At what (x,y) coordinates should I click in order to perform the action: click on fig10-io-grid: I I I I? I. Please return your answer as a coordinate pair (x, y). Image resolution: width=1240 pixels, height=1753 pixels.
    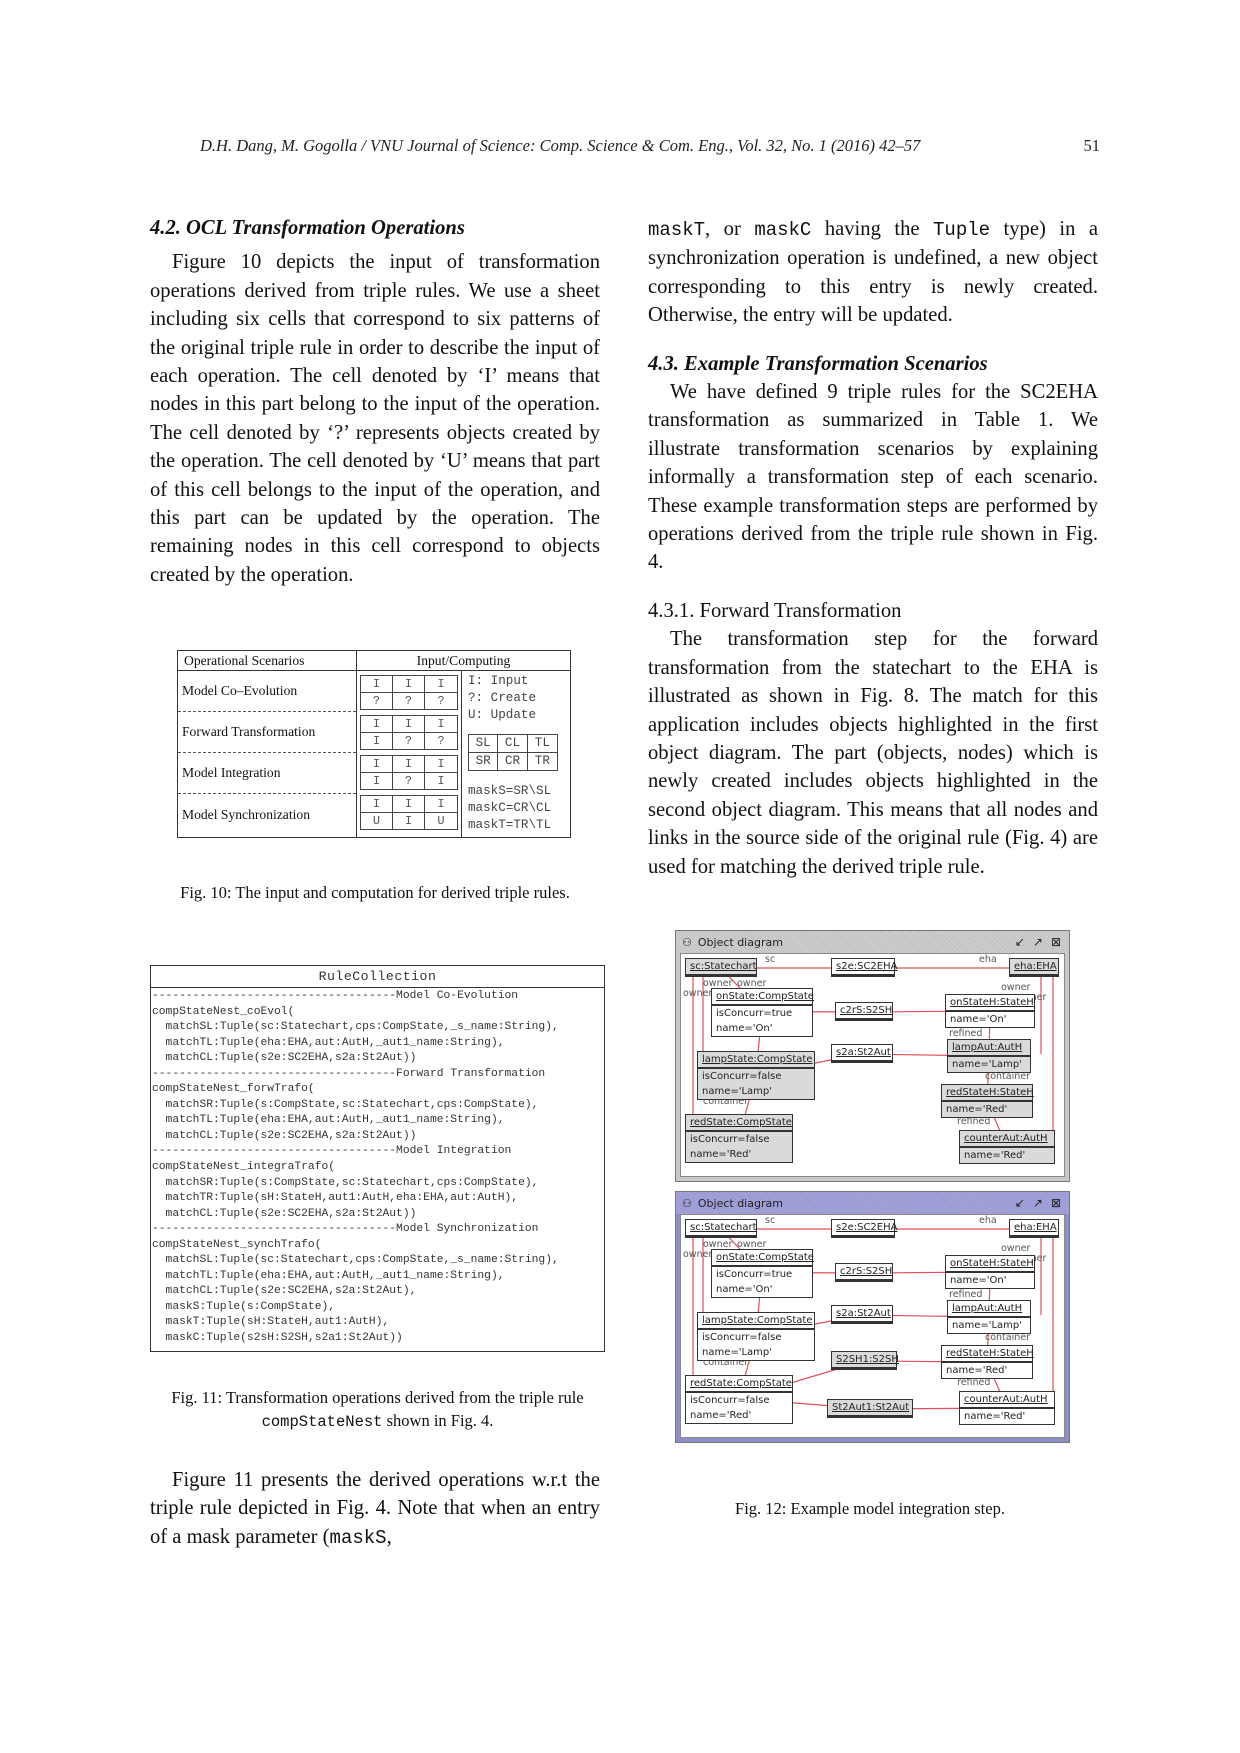
    Looking at the image, I should click on (409, 772).